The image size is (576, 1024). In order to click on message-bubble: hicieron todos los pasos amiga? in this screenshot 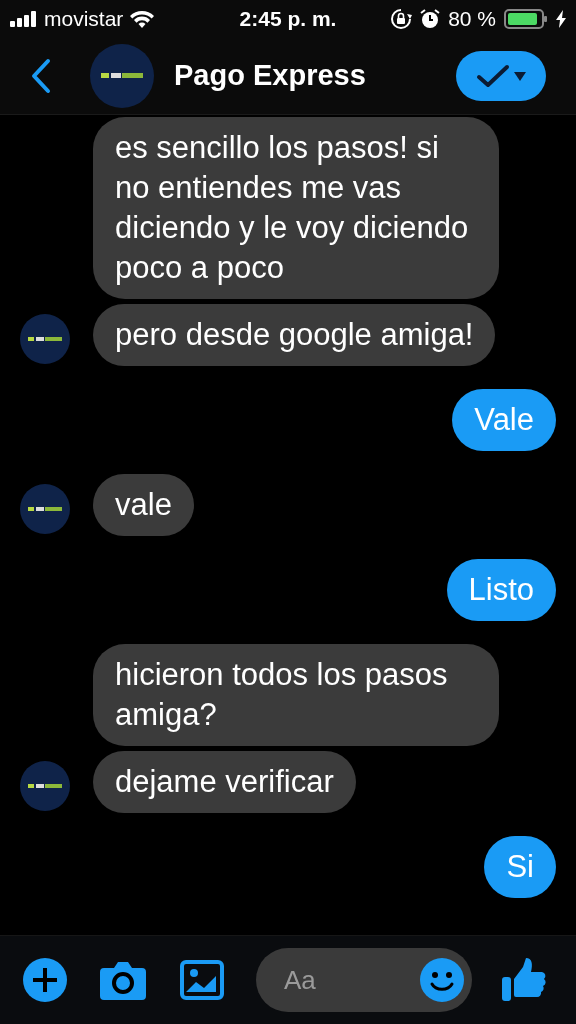, I will do `click(296, 695)`.